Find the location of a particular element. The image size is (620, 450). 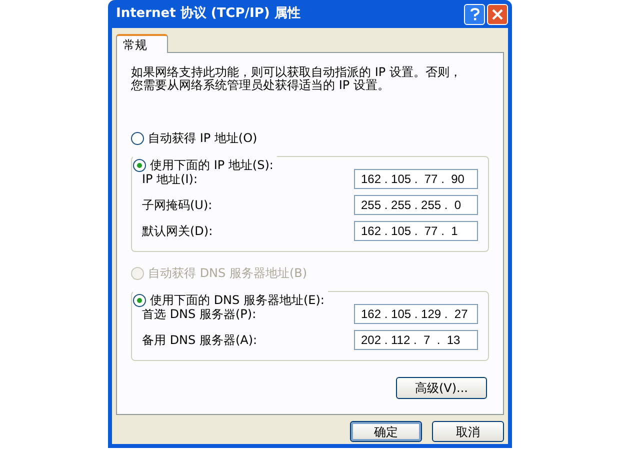

address-field: 162 . 105 . 129 . 27 is located at coordinates (416, 314).